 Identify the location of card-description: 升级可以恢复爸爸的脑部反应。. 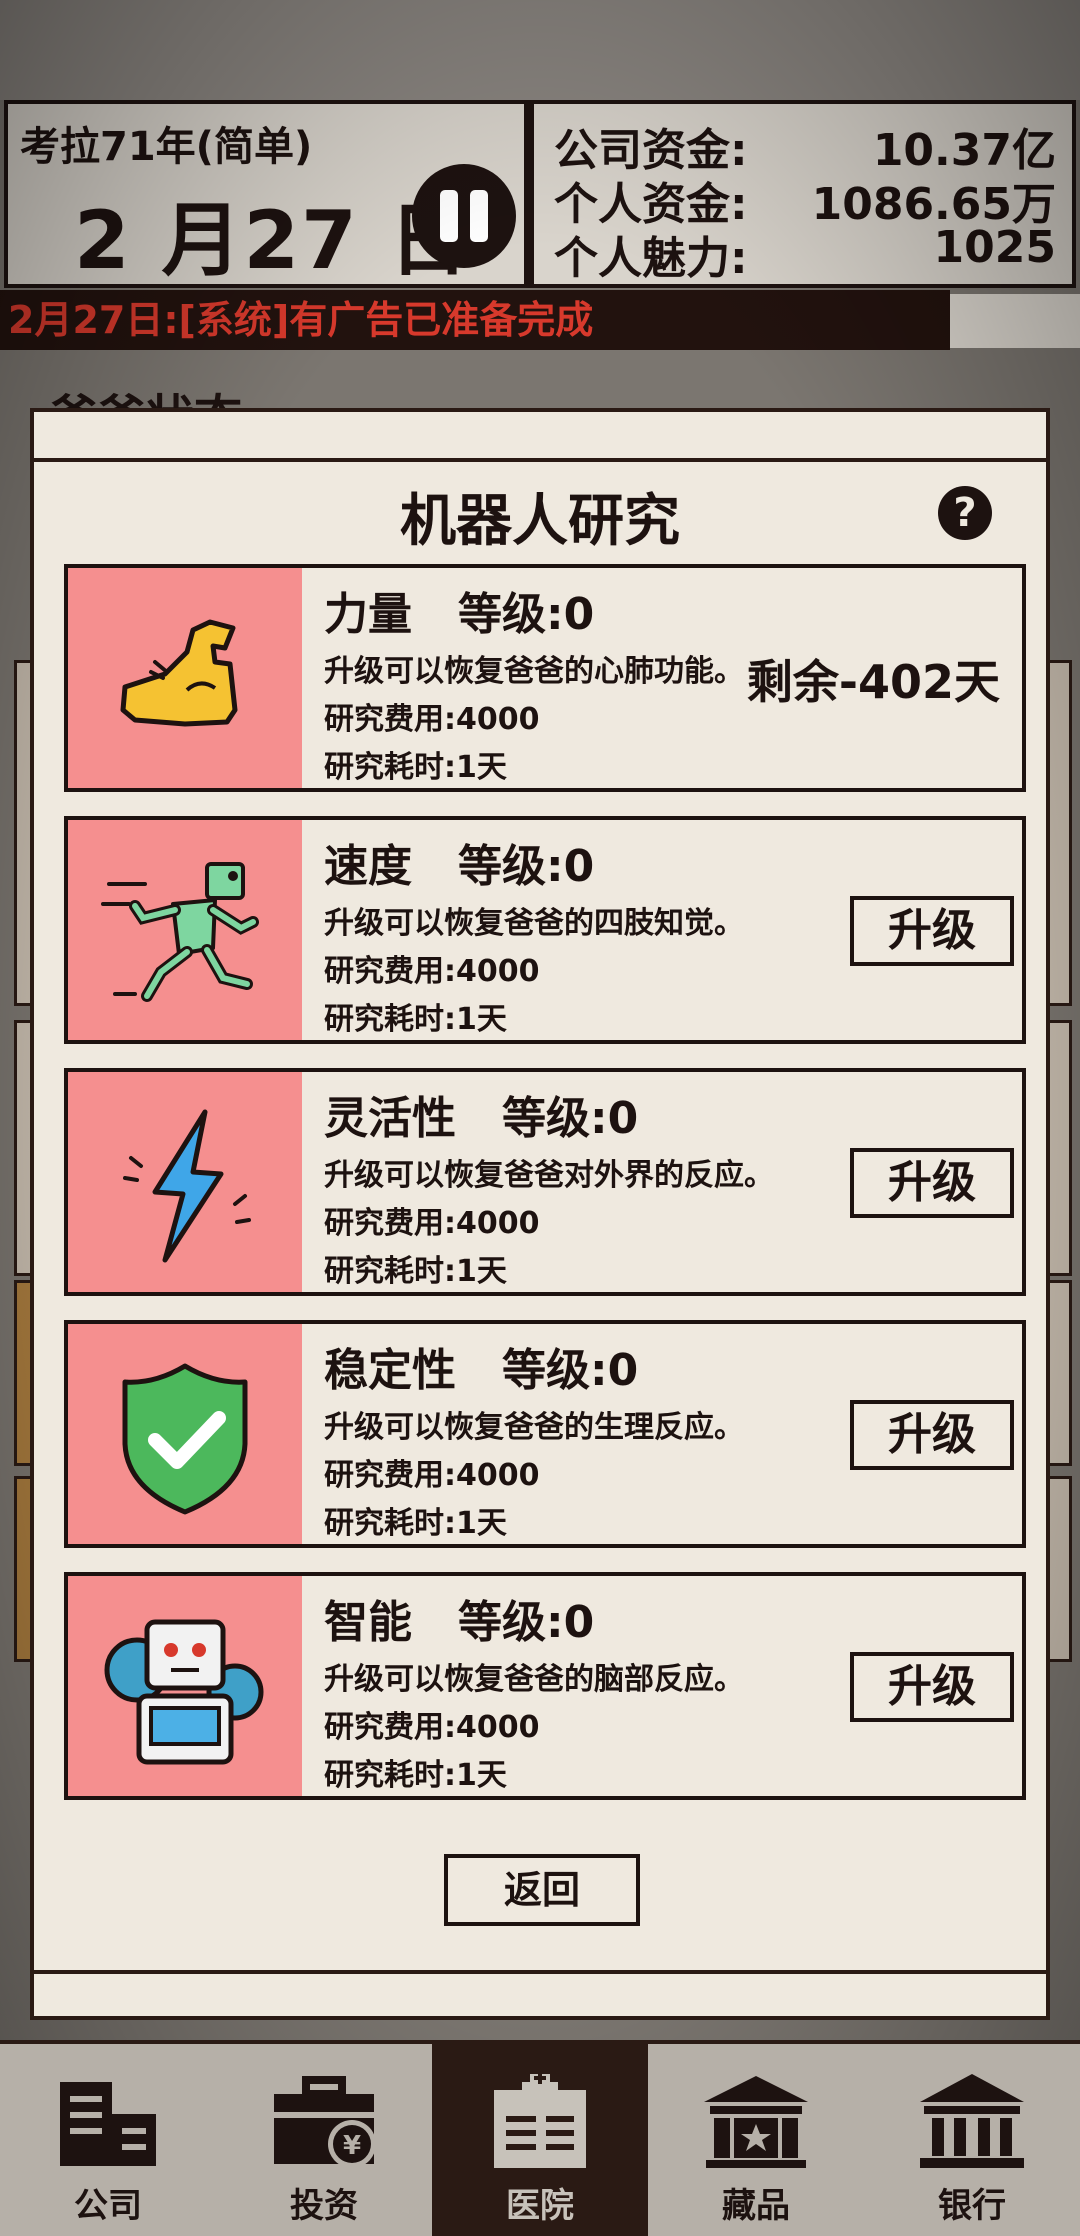
(534, 1679).